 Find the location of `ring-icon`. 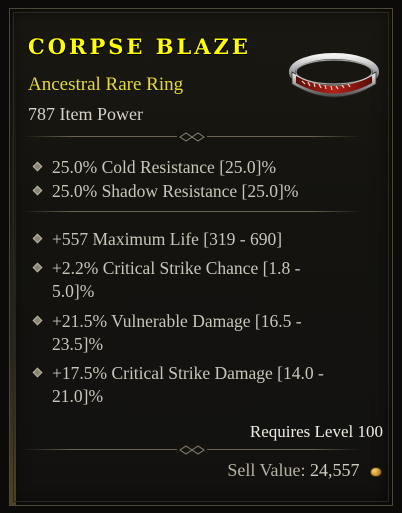

ring-icon is located at coordinates (334, 75).